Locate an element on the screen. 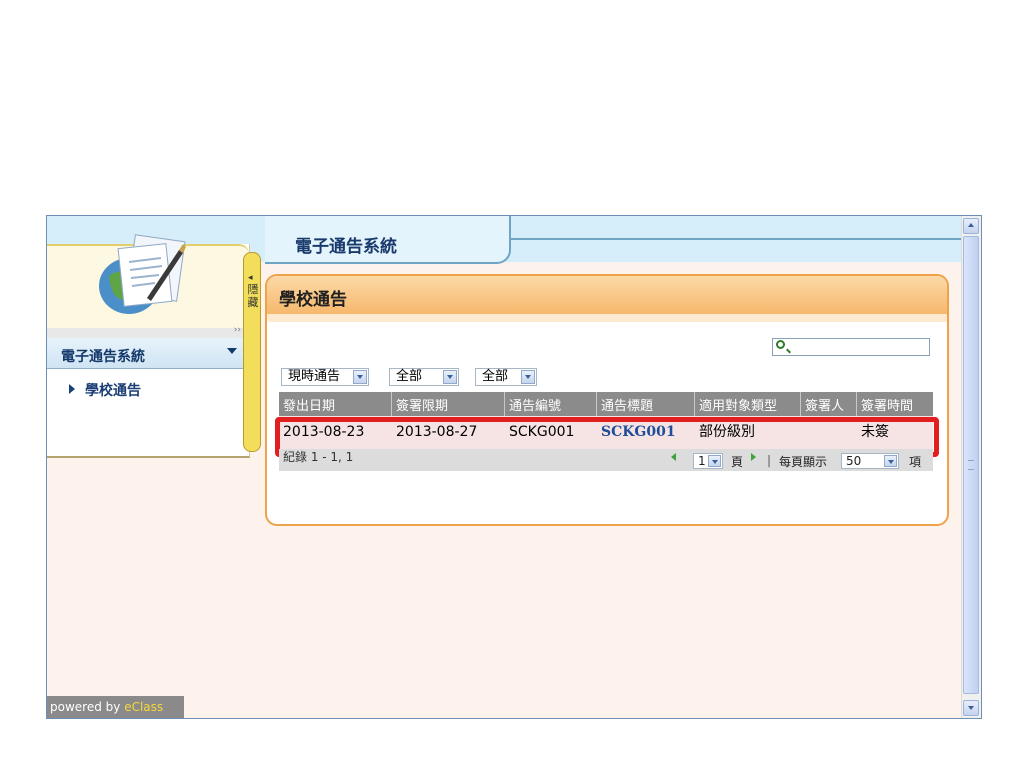 The width and height of the screenshot is (1024, 768). per-page-select: 50 is located at coordinates (870, 461).